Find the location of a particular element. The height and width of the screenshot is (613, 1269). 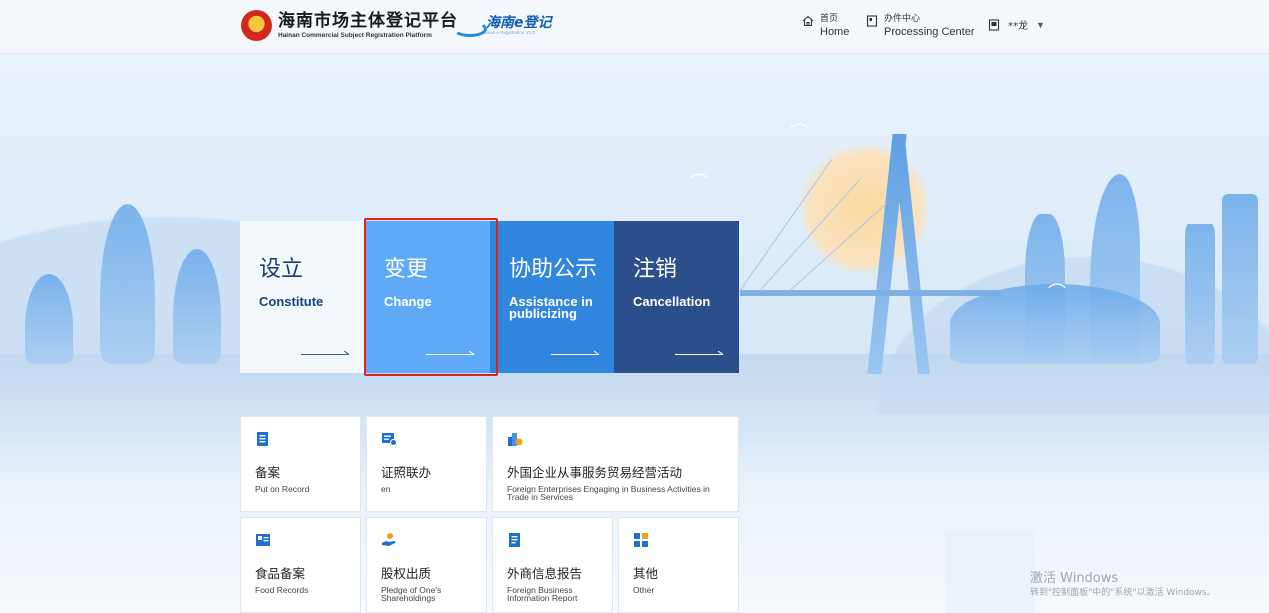

windows-watermark-title: 激活 Windows is located at coordinates (1074, 578).